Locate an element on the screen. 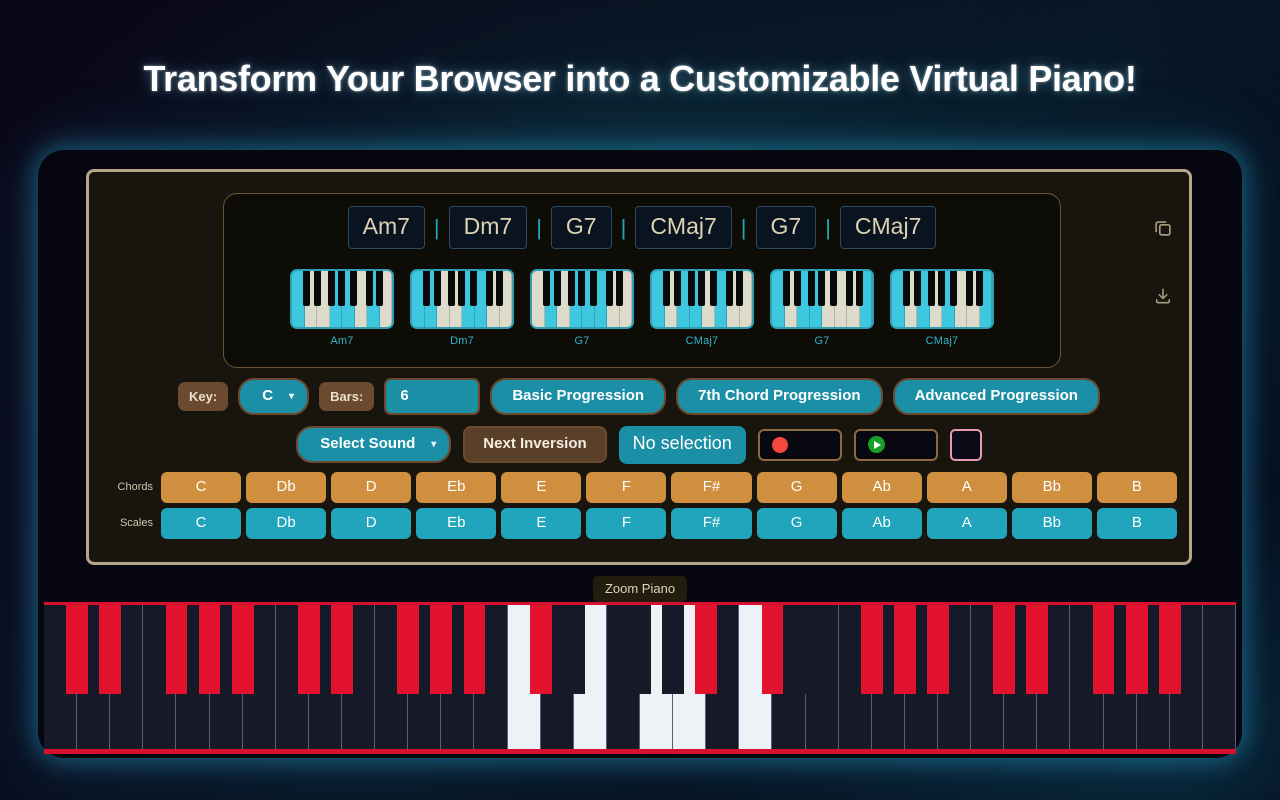 The width and height of the screenshot is (1280, 800). chords-note-button: Db is located at coordinates (286, 487).